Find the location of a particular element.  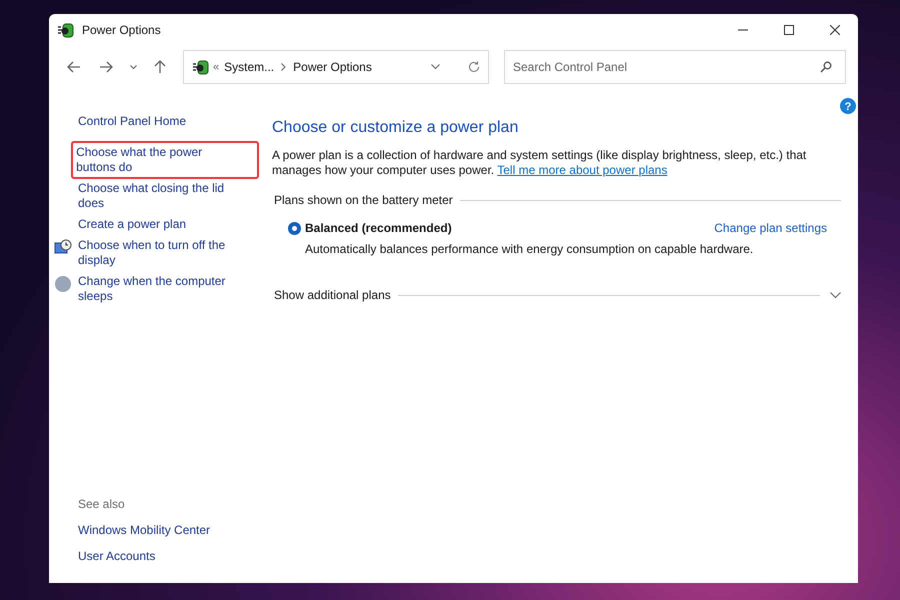

change-plan-settings-link: Change plan settings is located at coordinates (770, 228).